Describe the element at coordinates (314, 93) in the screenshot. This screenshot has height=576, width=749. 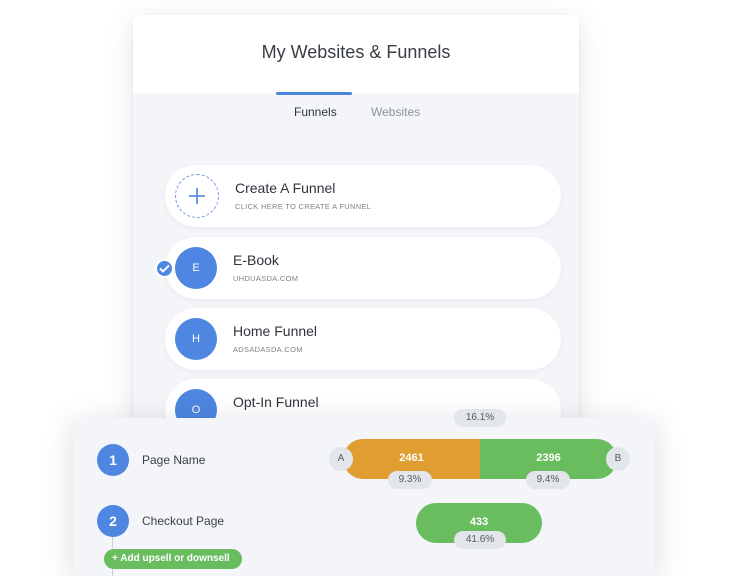
I see `active-tab-indicator` at that location.